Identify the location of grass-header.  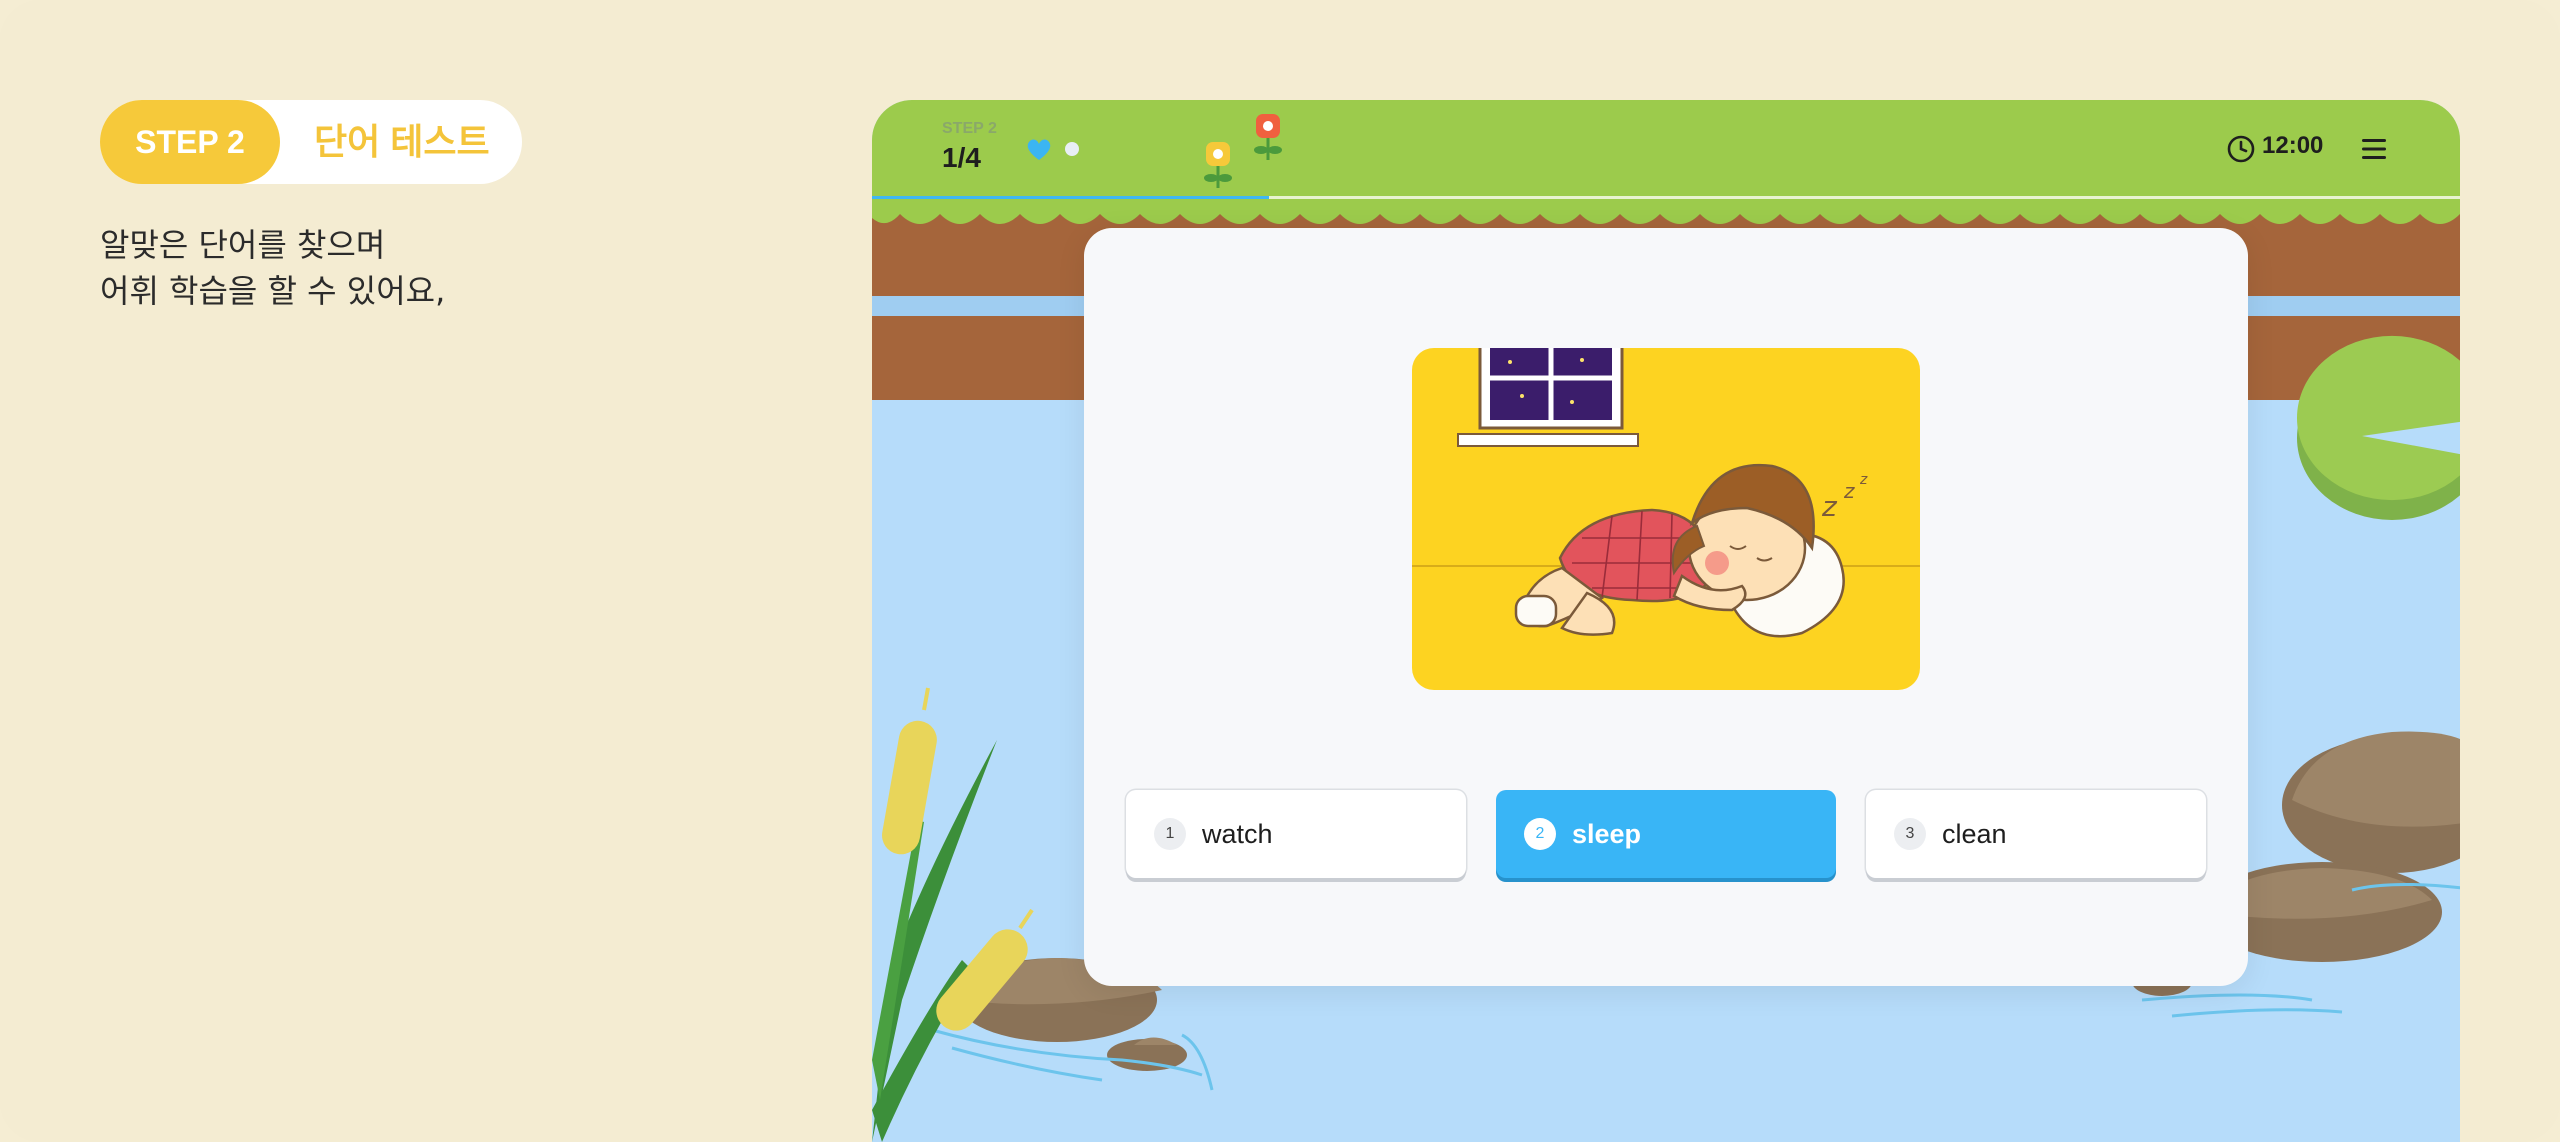
(1666, 155).